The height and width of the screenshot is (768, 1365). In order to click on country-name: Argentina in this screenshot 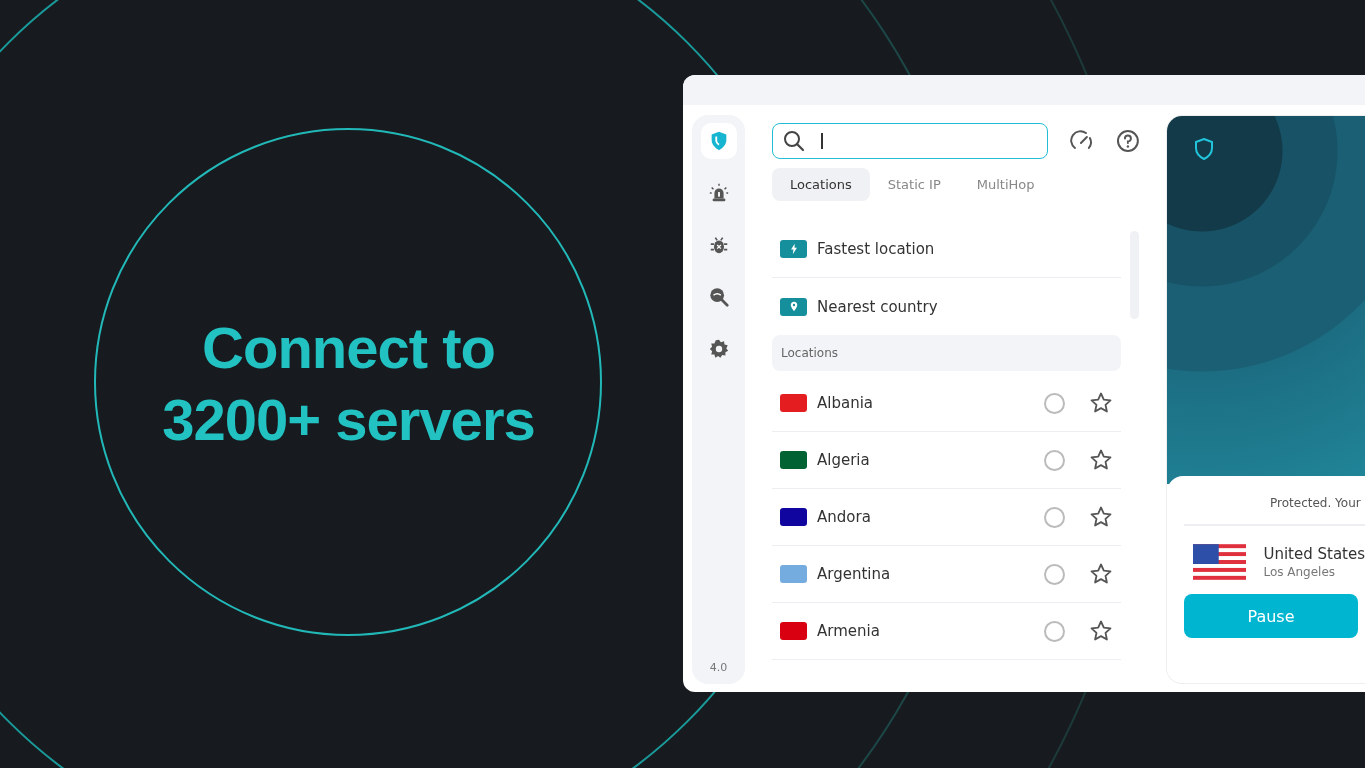, I will do `click(925, 574)`.